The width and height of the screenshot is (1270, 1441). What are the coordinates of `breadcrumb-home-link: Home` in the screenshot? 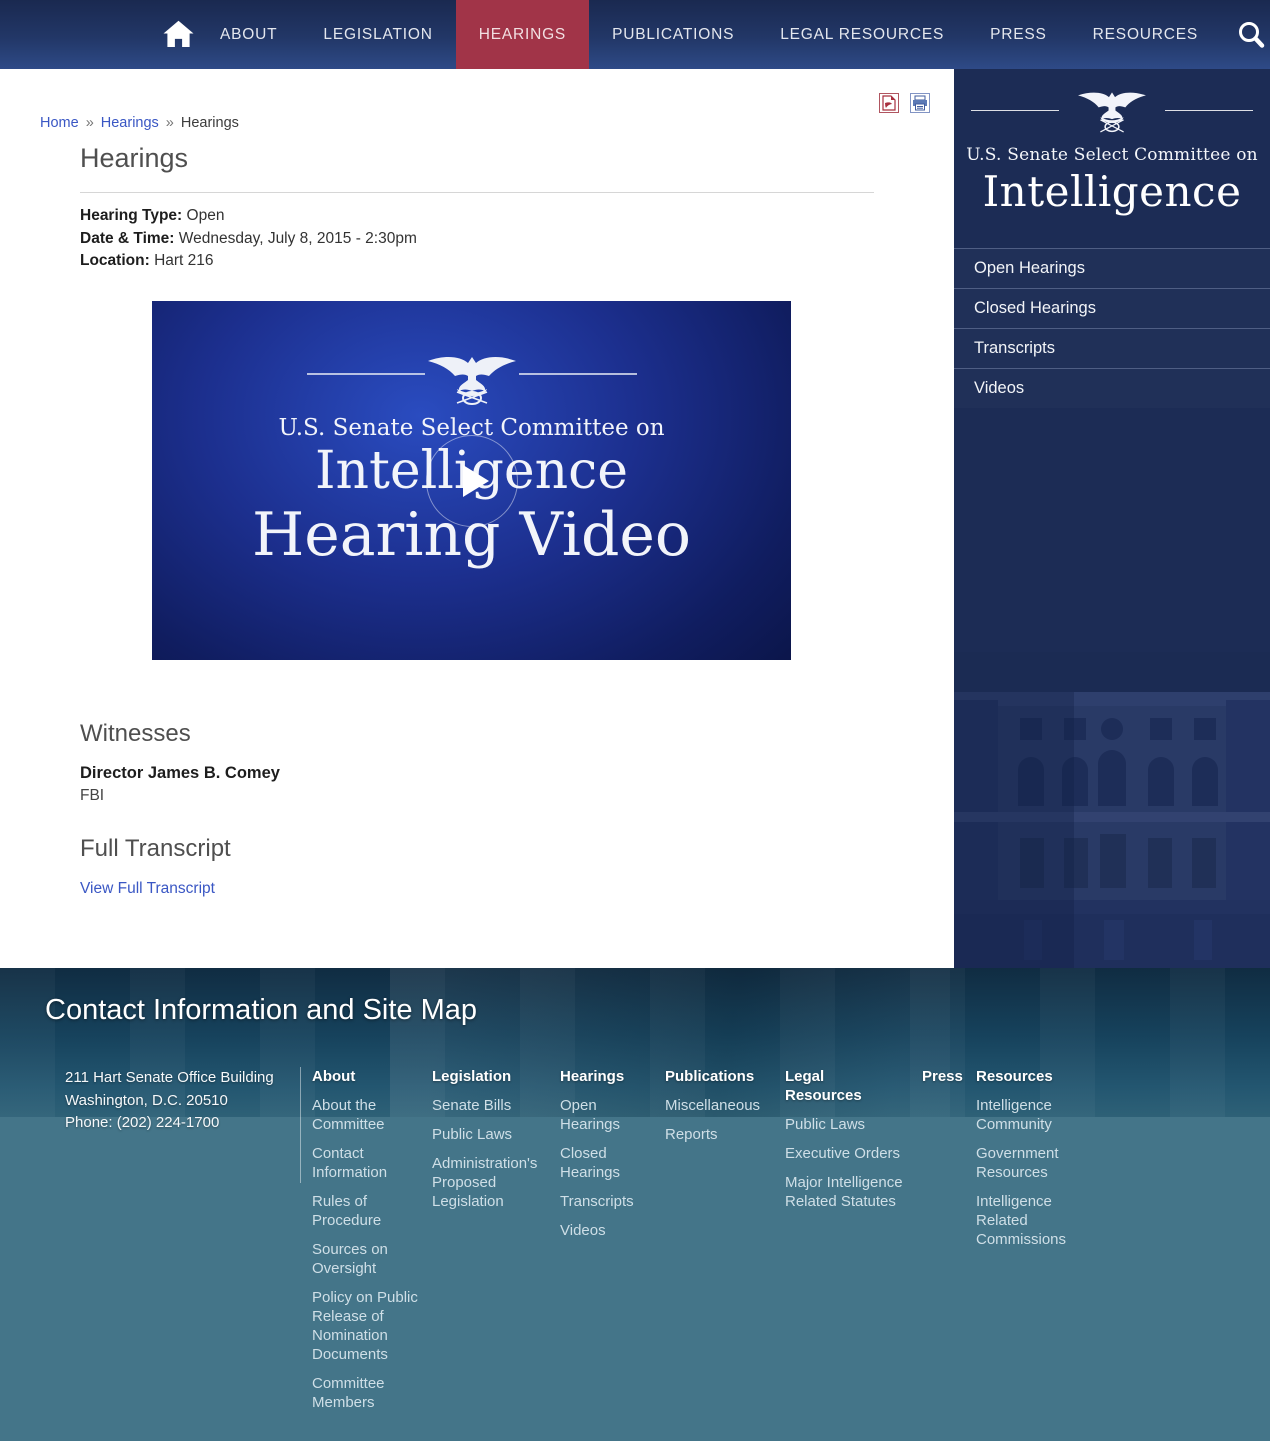 It's located at (59, 123).